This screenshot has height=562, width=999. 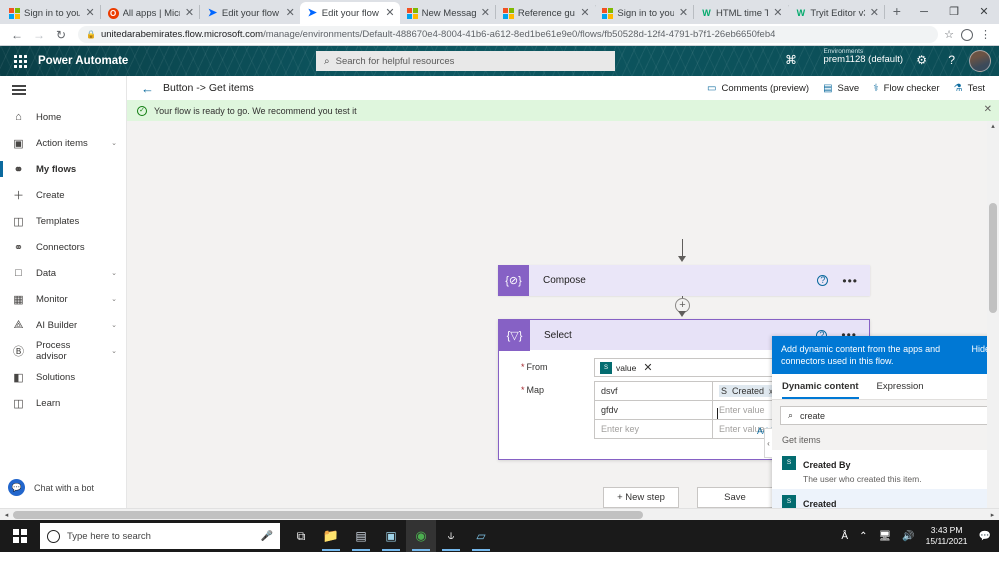 What do you see at coordinates (844, 536) in the screenshot?
I see `pen-icon: Å` at bounding box center [844, 536].